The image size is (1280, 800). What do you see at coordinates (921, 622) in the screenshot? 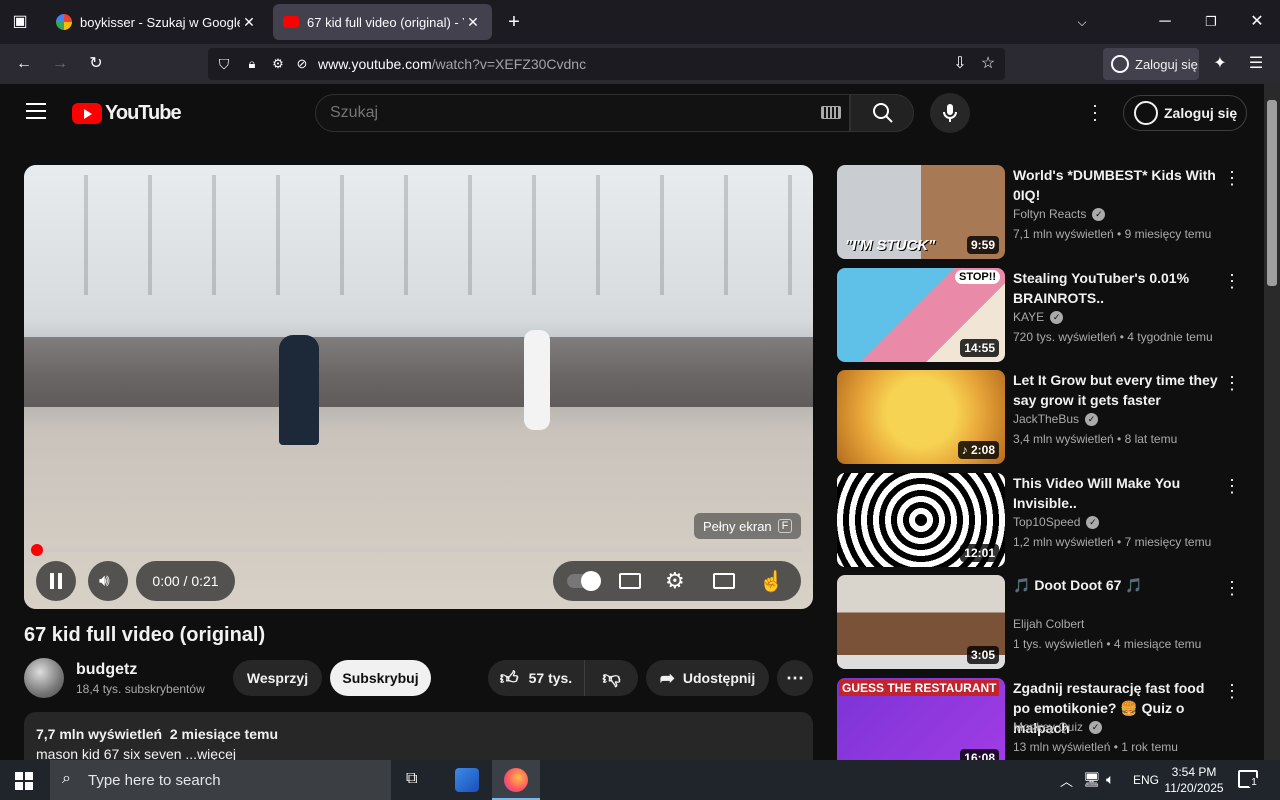
I see `video-thumbnail: 3:05` at bounding box center [921, 622].